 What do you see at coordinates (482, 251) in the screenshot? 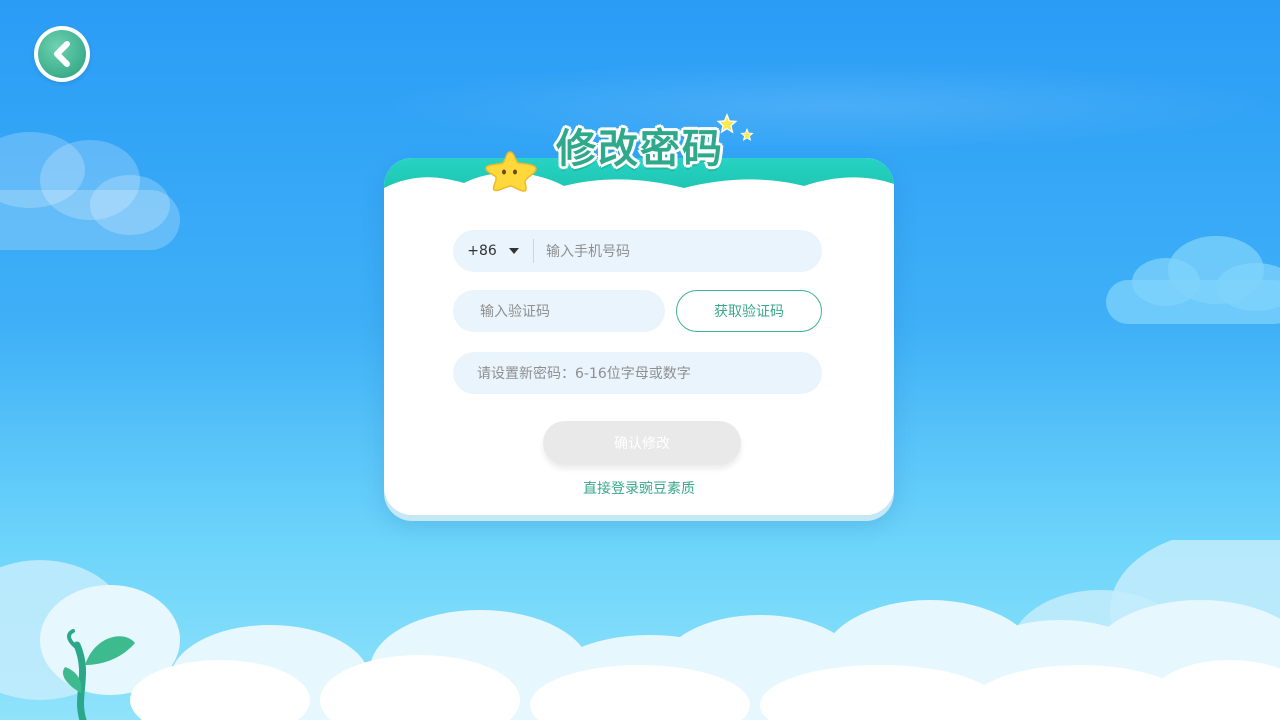
I see `country-code-value: +86` at bounding box center [482, 251].